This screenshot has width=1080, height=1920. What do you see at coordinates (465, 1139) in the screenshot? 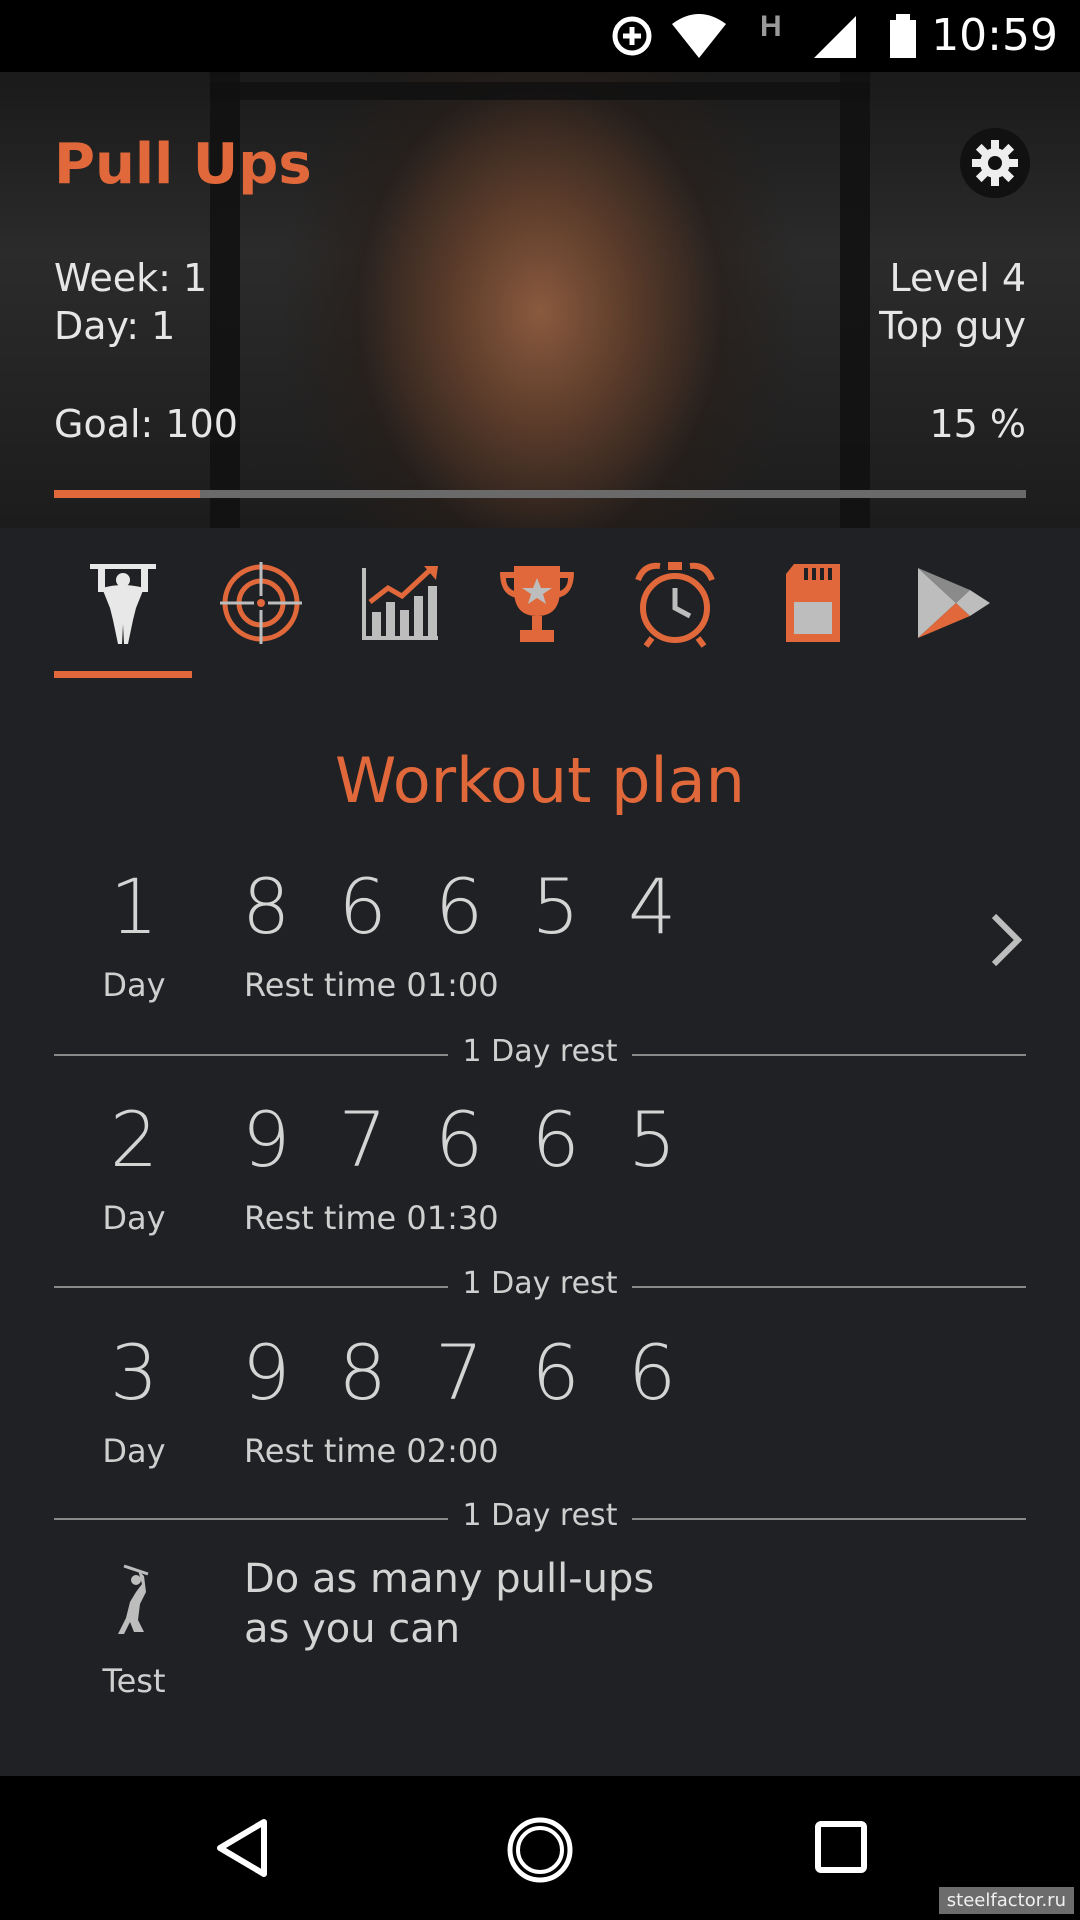
I see `reps-sequence: 9 7 6 6 5` at bounding box center [465, 1139].